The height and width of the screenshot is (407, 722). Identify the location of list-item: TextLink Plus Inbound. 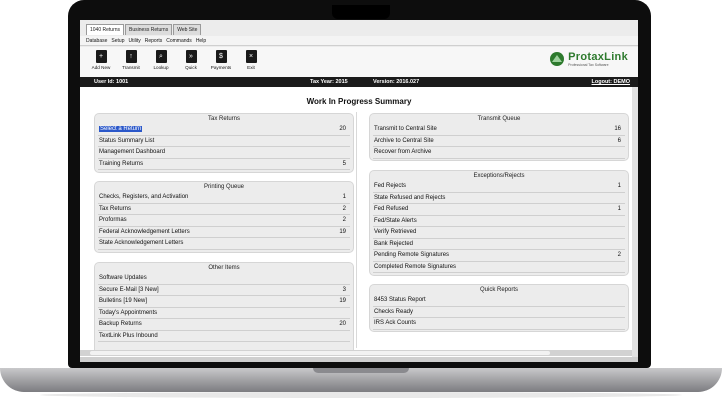
(224, 336).